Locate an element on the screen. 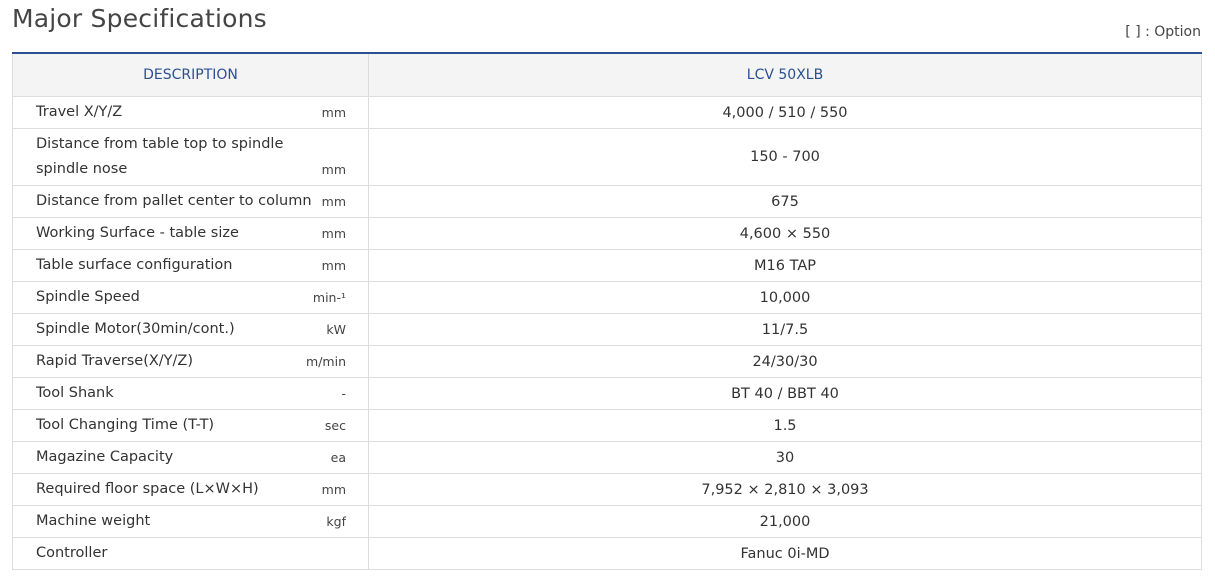  page-title: Major Specifications is located at coordinates (139, 18).